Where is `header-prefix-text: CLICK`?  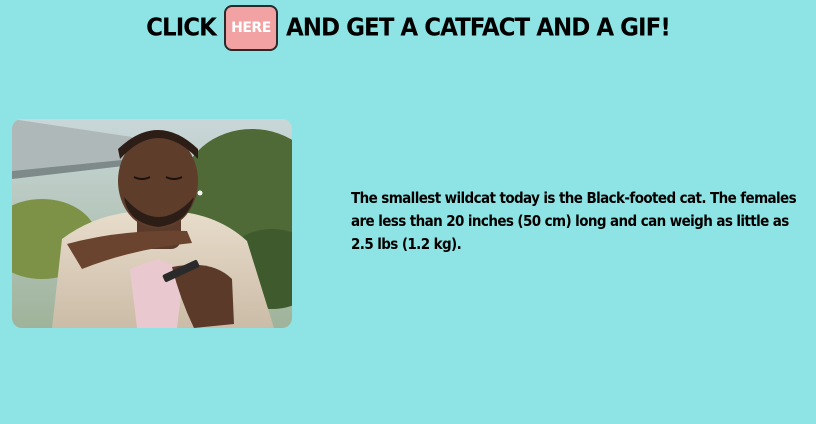 header-prefix-text: CLICK is located at coordinates (181, 28).